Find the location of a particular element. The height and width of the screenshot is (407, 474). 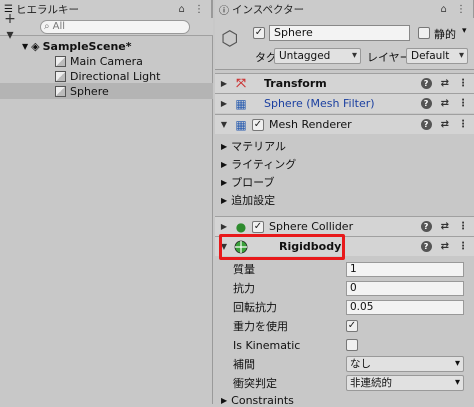

section-label: Constraints is located at coordinates (262, 400).